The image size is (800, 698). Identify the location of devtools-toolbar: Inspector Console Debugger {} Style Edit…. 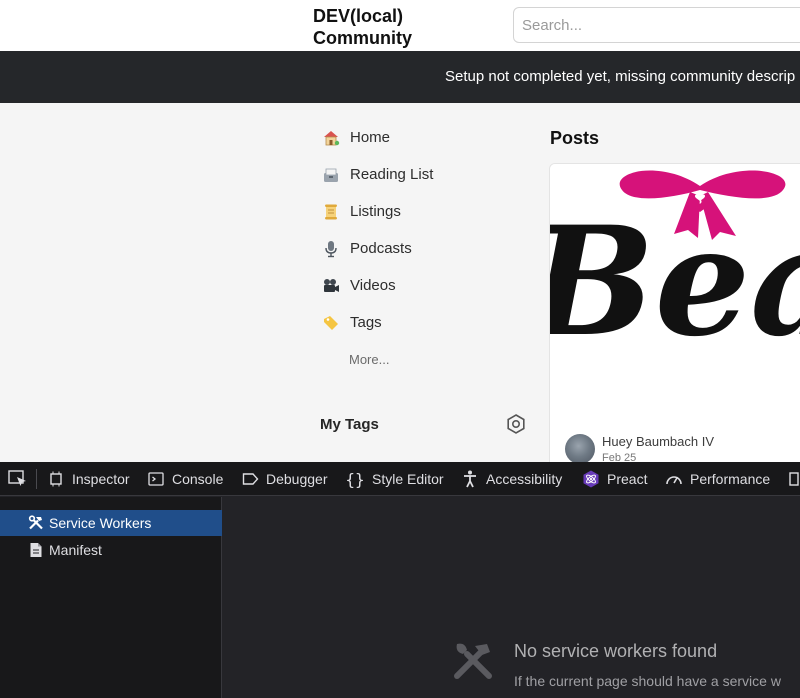
(400, 479).